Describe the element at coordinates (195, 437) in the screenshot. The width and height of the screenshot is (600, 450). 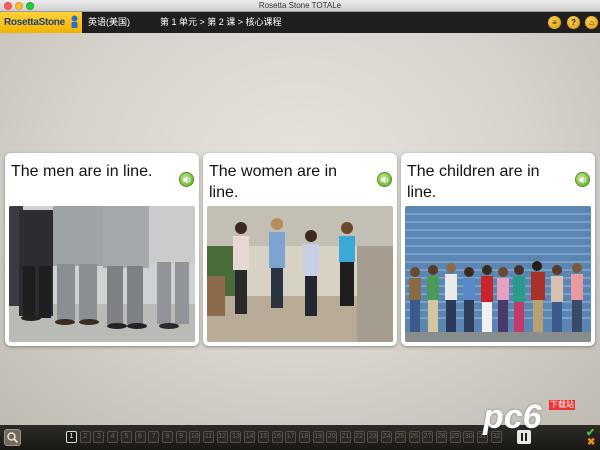
I see `step-indicator: 10` at that location.